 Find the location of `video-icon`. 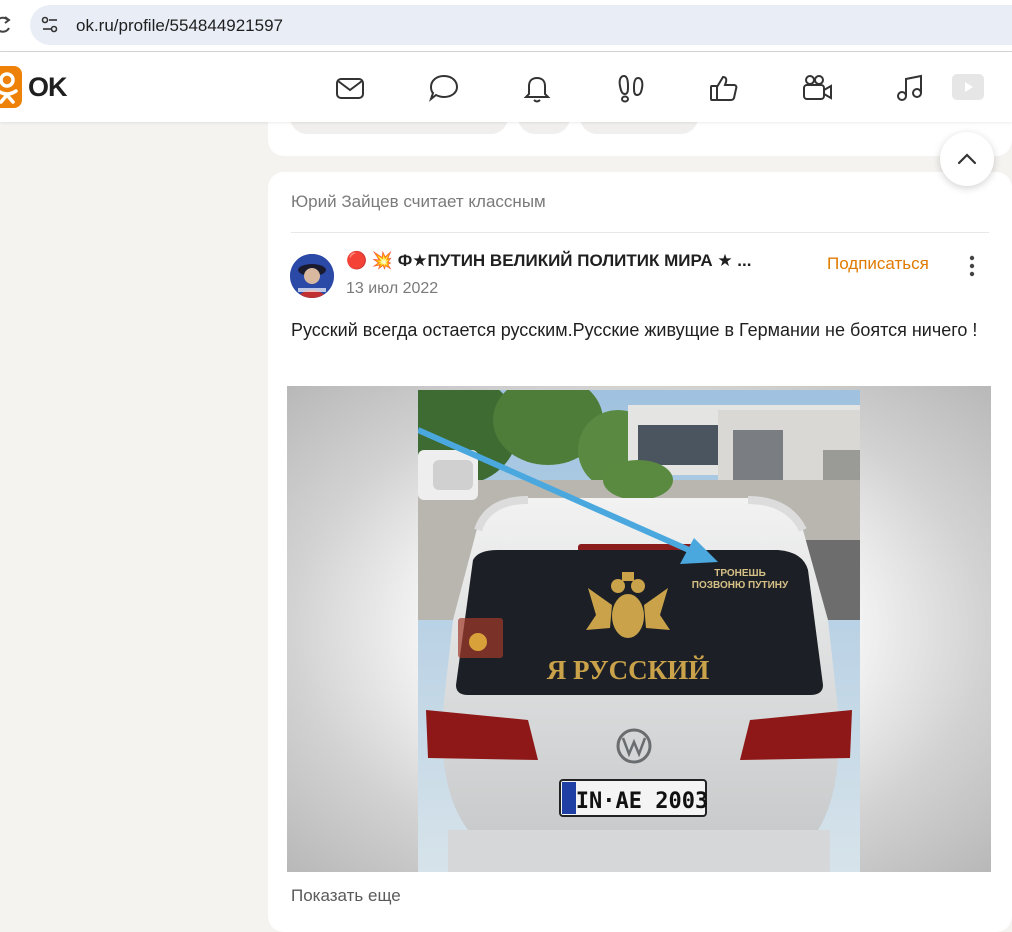

video-icon is located at coordinates (817, 88).